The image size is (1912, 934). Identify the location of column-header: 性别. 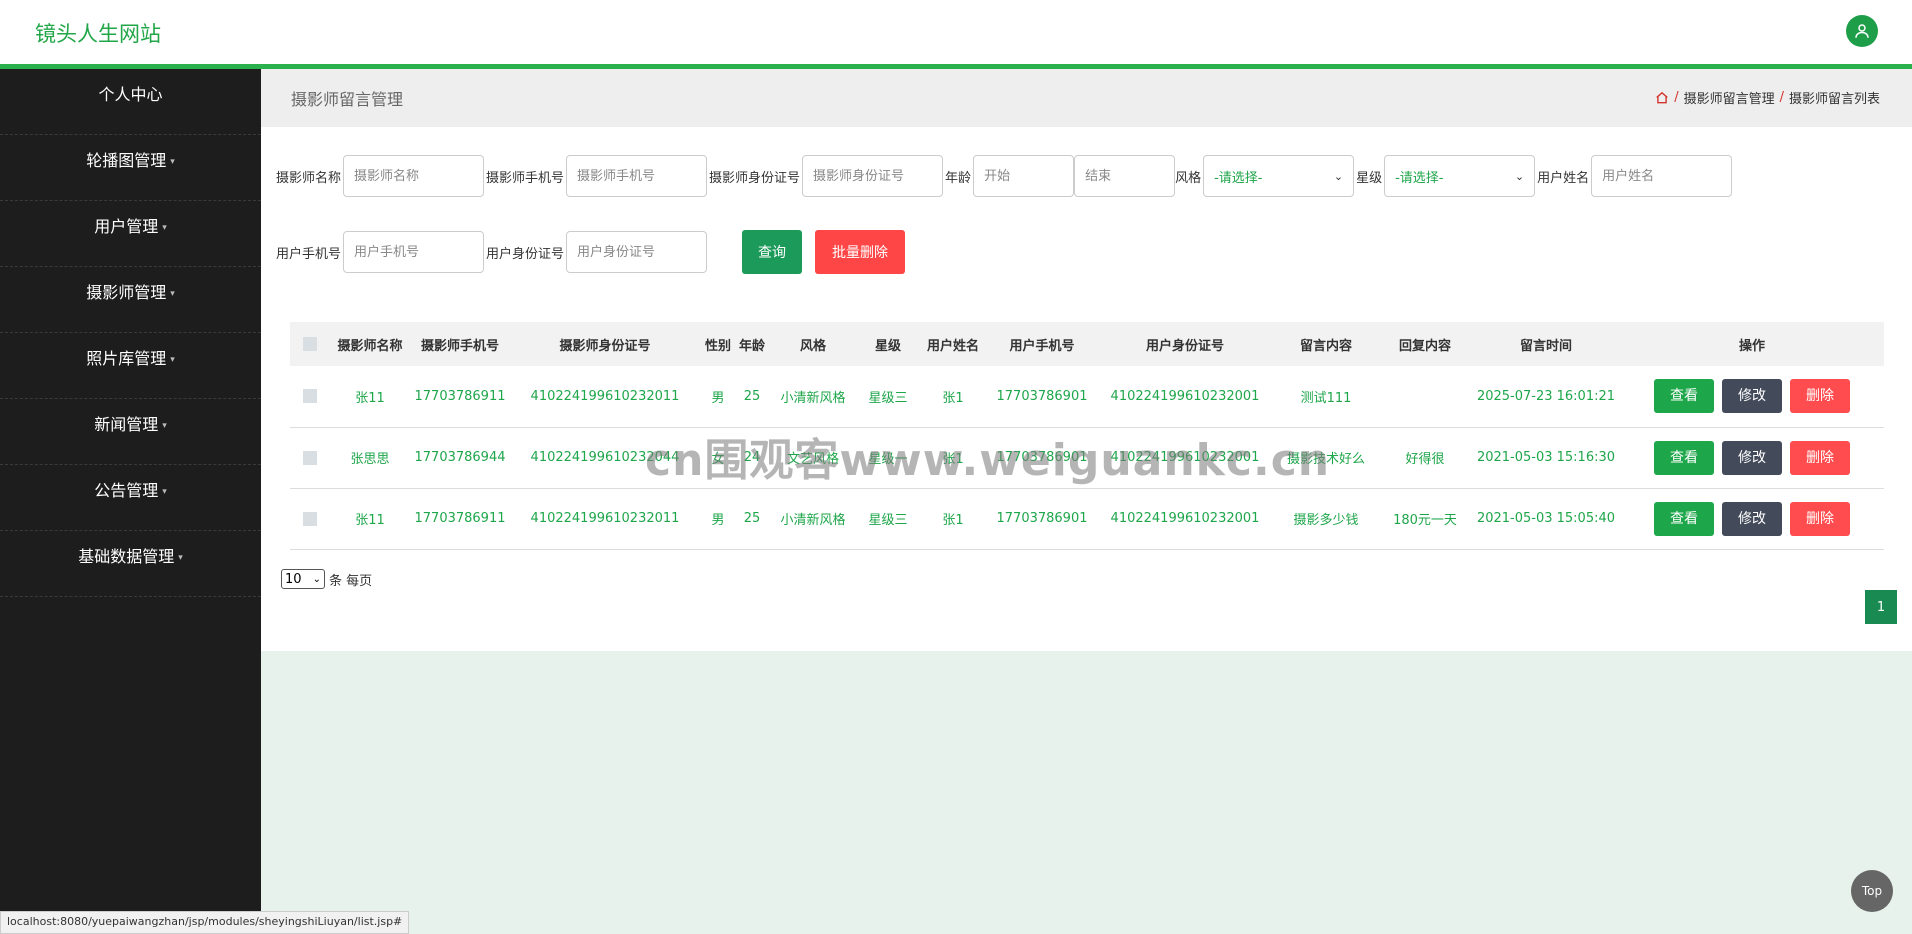
(717, 346).